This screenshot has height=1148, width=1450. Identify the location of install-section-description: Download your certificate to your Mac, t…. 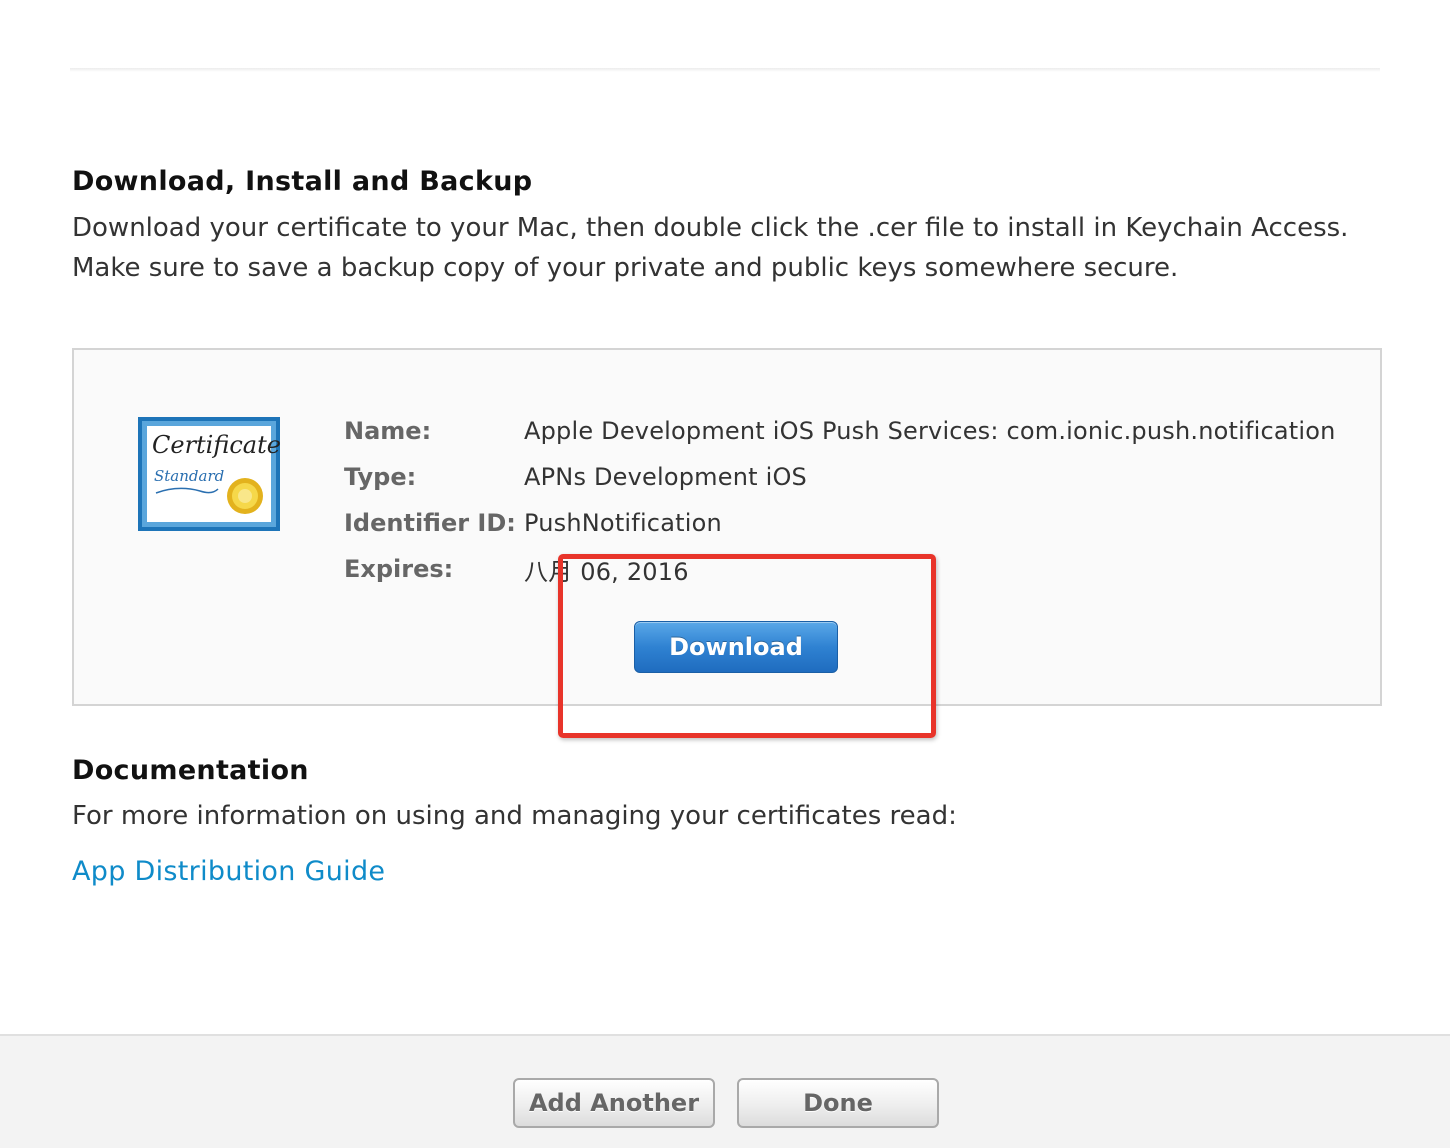
(710, 248).